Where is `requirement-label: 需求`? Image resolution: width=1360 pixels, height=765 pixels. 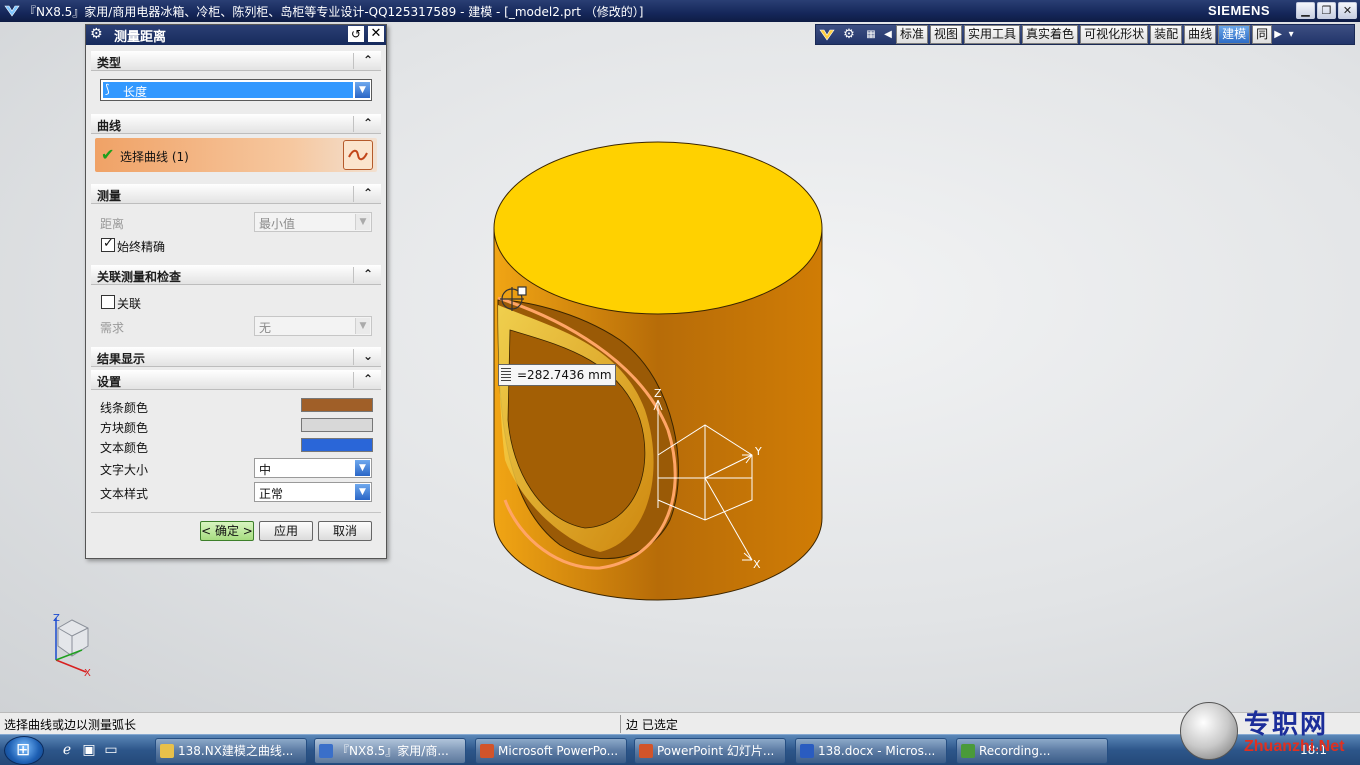
requirement-label: 需求 is located at coordinates (112, 328).